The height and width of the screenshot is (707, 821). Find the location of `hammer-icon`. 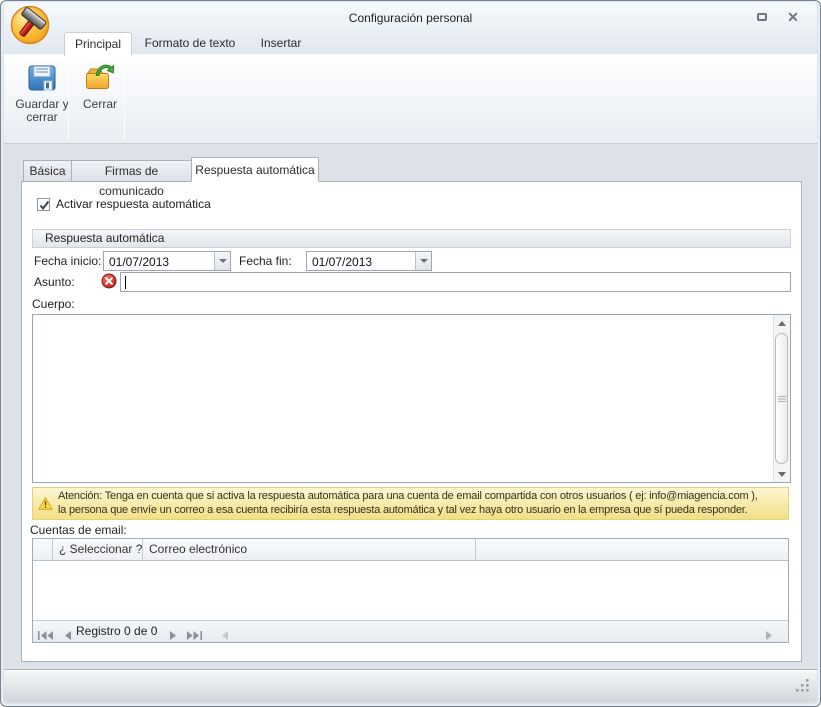

hammer-icon is located at coordinates (30, 25).